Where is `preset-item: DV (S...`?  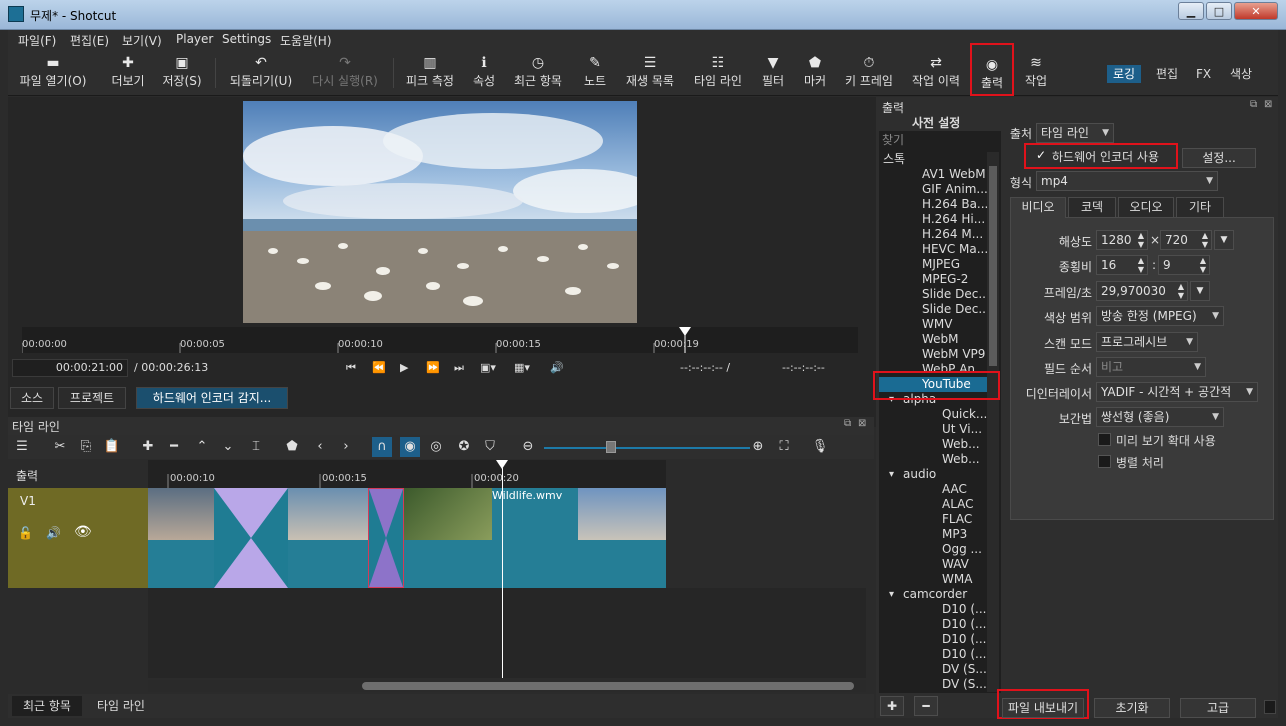
preset-item: DV (S... is located at coordinates (933, 684).